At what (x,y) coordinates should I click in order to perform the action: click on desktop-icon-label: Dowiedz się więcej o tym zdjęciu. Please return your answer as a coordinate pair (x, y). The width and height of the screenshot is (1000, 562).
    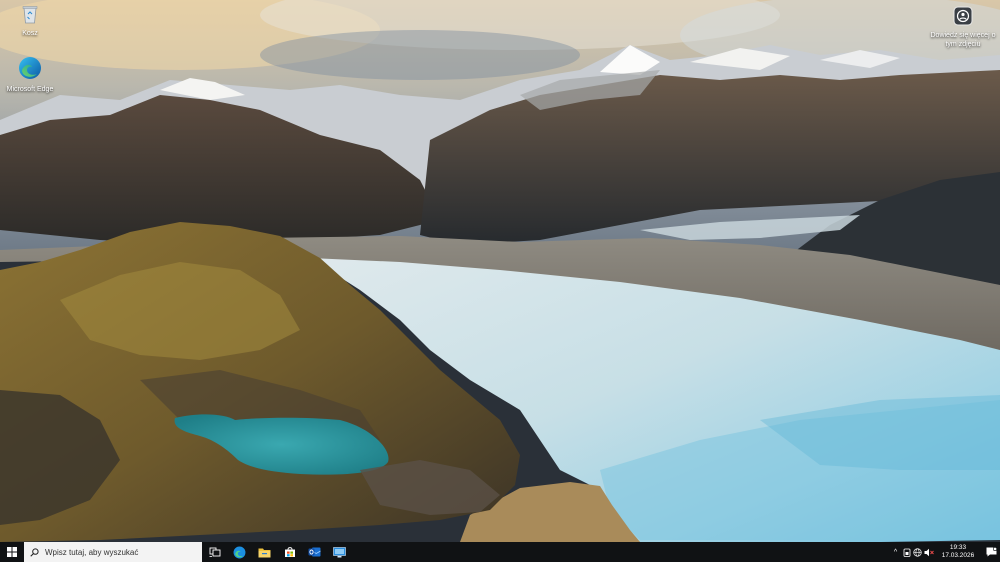
    Looking at the image, I should click on (963, 40).